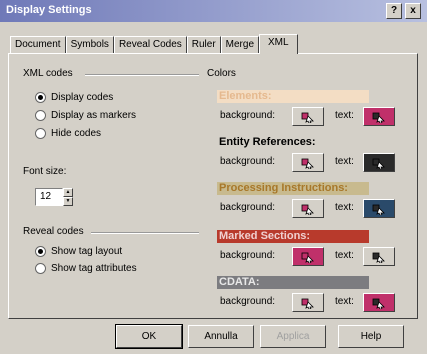 This screenshot has width=427, height=354. I want to click on help-button: ?, so click(394, 11).